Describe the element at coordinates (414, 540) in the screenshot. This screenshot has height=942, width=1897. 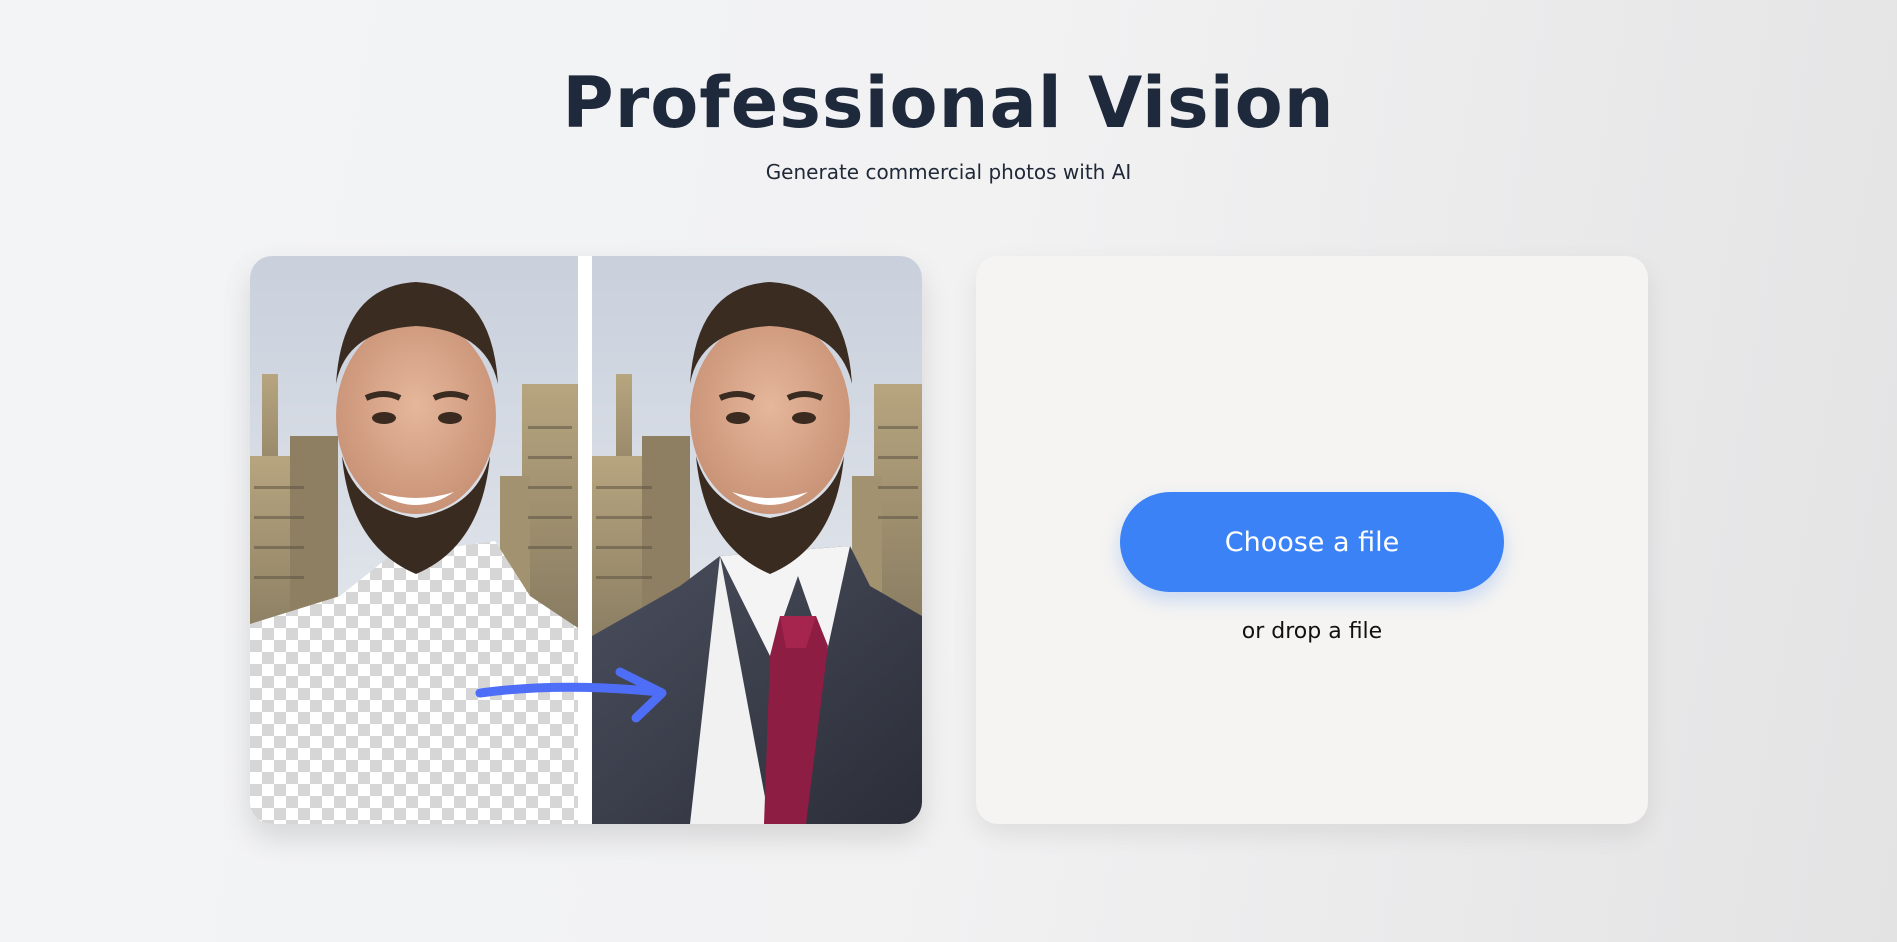
I see `before-photo` at that location.